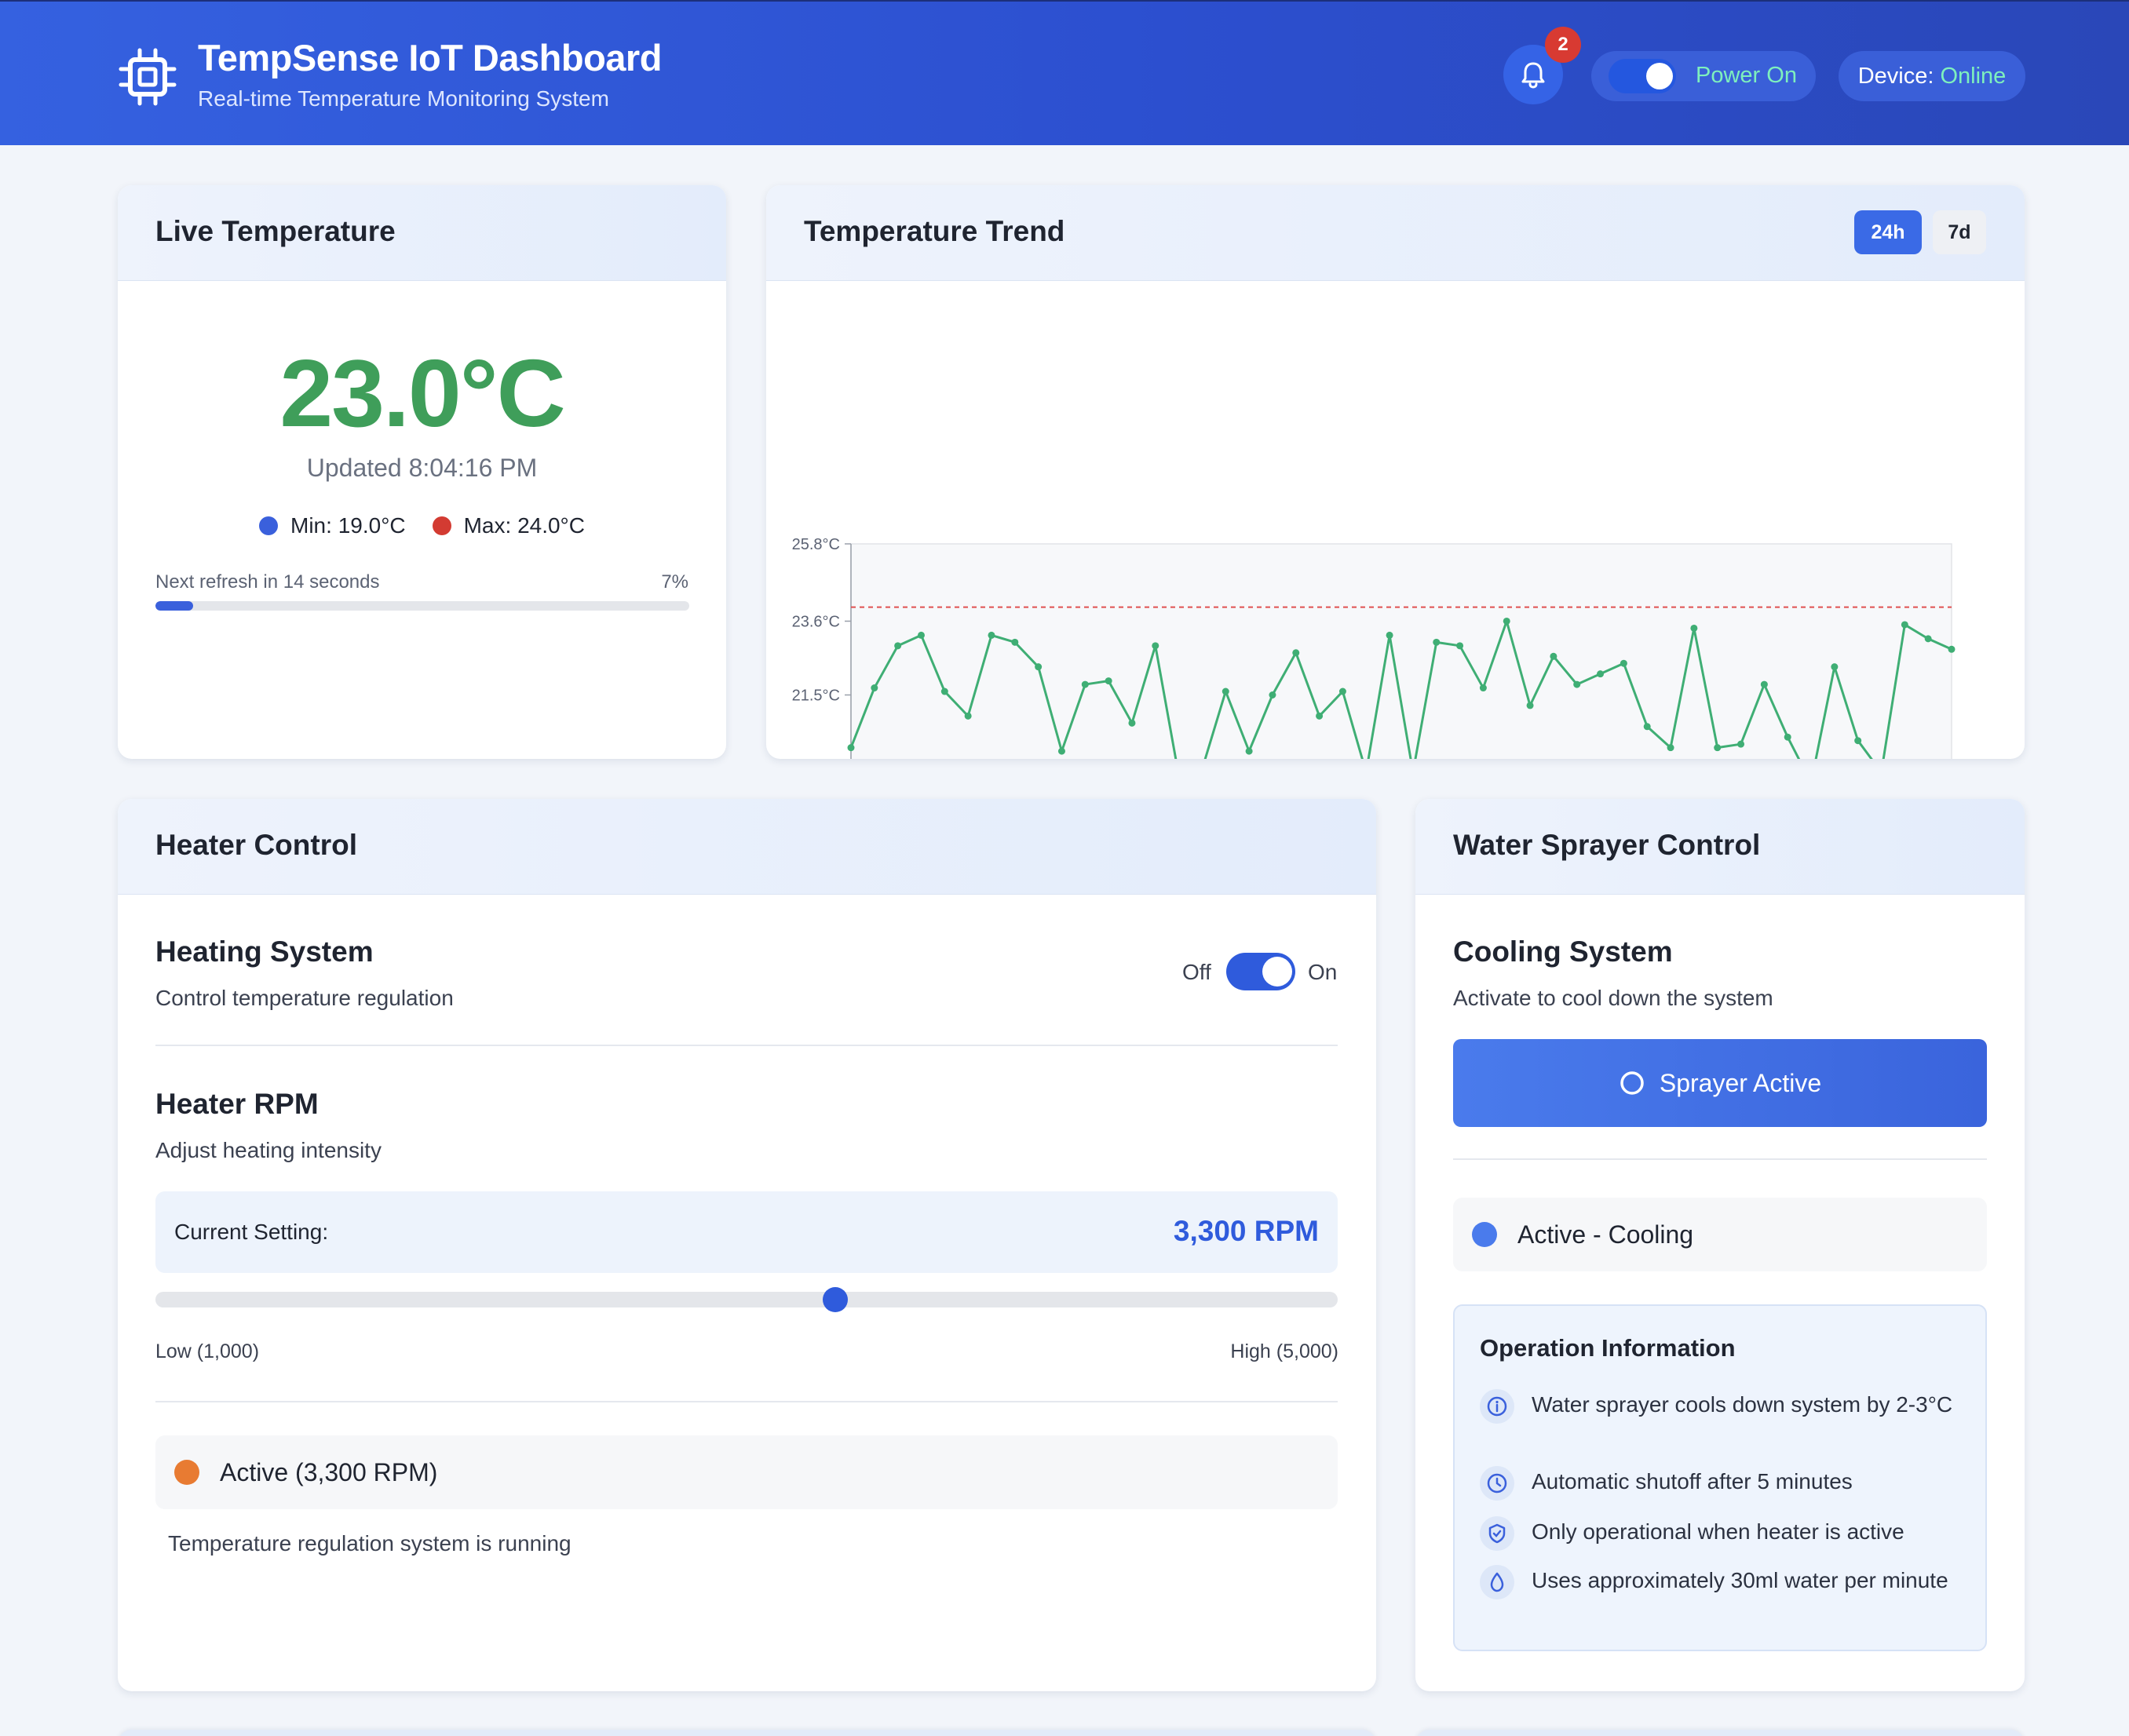 The height and width of the screenshot is (1736, 2129). I want to click on clock-icon, so click(1497, 1483).